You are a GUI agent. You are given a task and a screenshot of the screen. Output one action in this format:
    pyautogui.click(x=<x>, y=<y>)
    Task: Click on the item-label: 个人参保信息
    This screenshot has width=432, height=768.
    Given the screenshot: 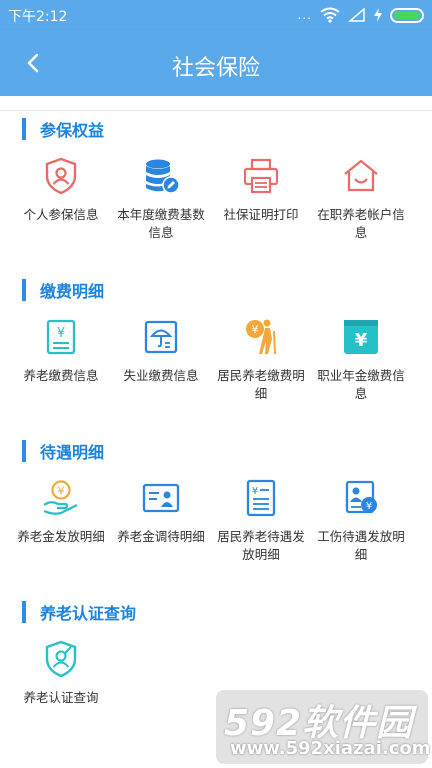 What is the action you would take?
    pyautogui.click(x=61, y=214)
    